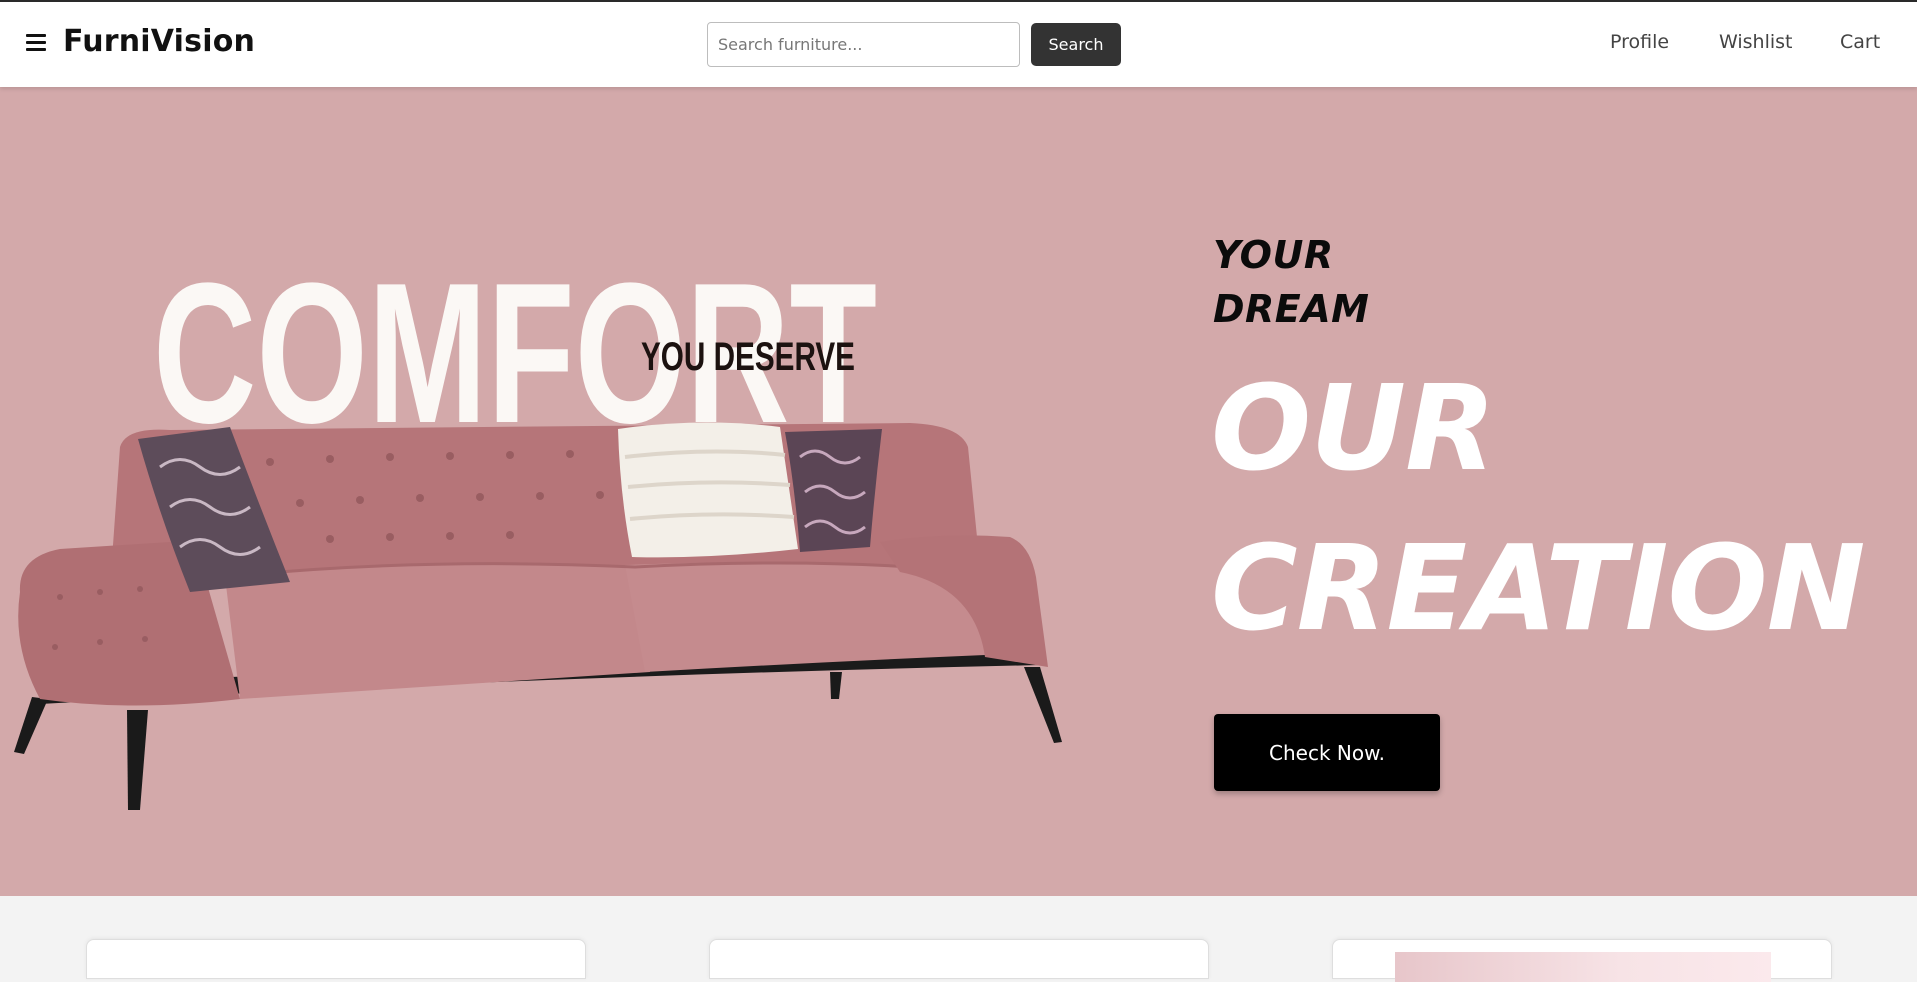 Image resolution: width=1917 pixels, height=982 pixels. What do you see at coordinates (1639, 42) in the screenshot?
I see `nav-profile: Profile` at bounding box center [1639, 42].